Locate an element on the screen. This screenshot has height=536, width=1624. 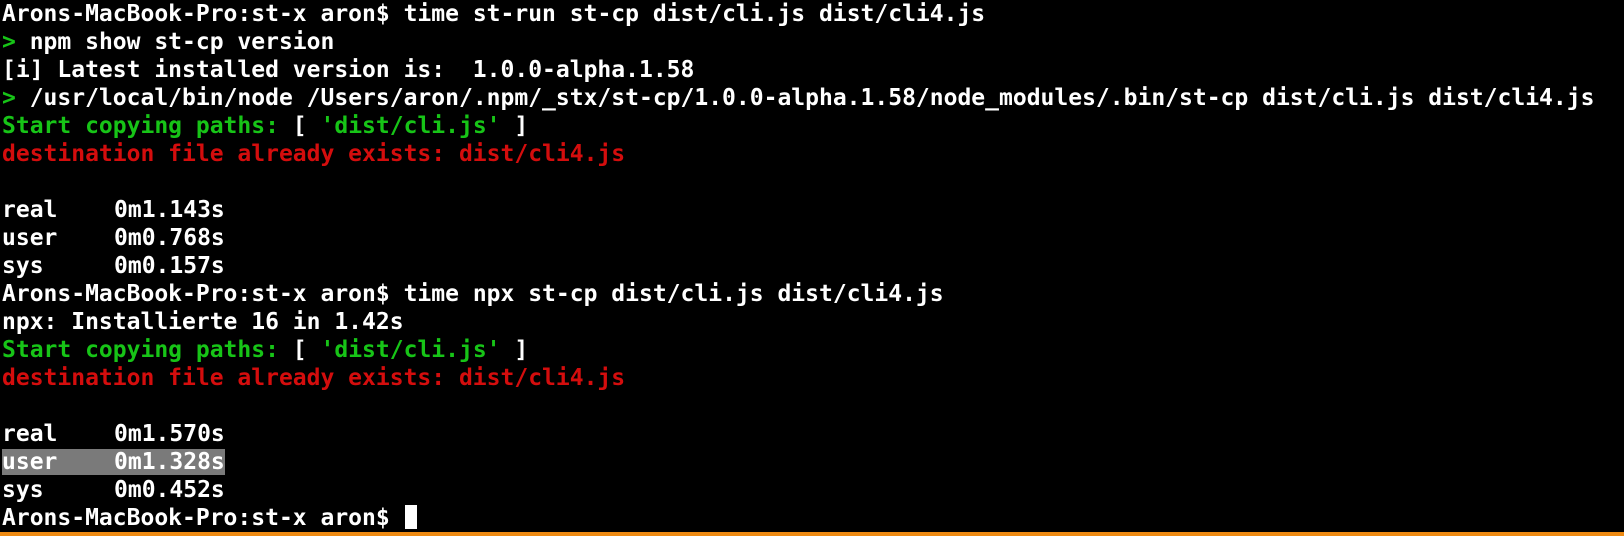
window-bottom-border is located at coordinates (812, 534).